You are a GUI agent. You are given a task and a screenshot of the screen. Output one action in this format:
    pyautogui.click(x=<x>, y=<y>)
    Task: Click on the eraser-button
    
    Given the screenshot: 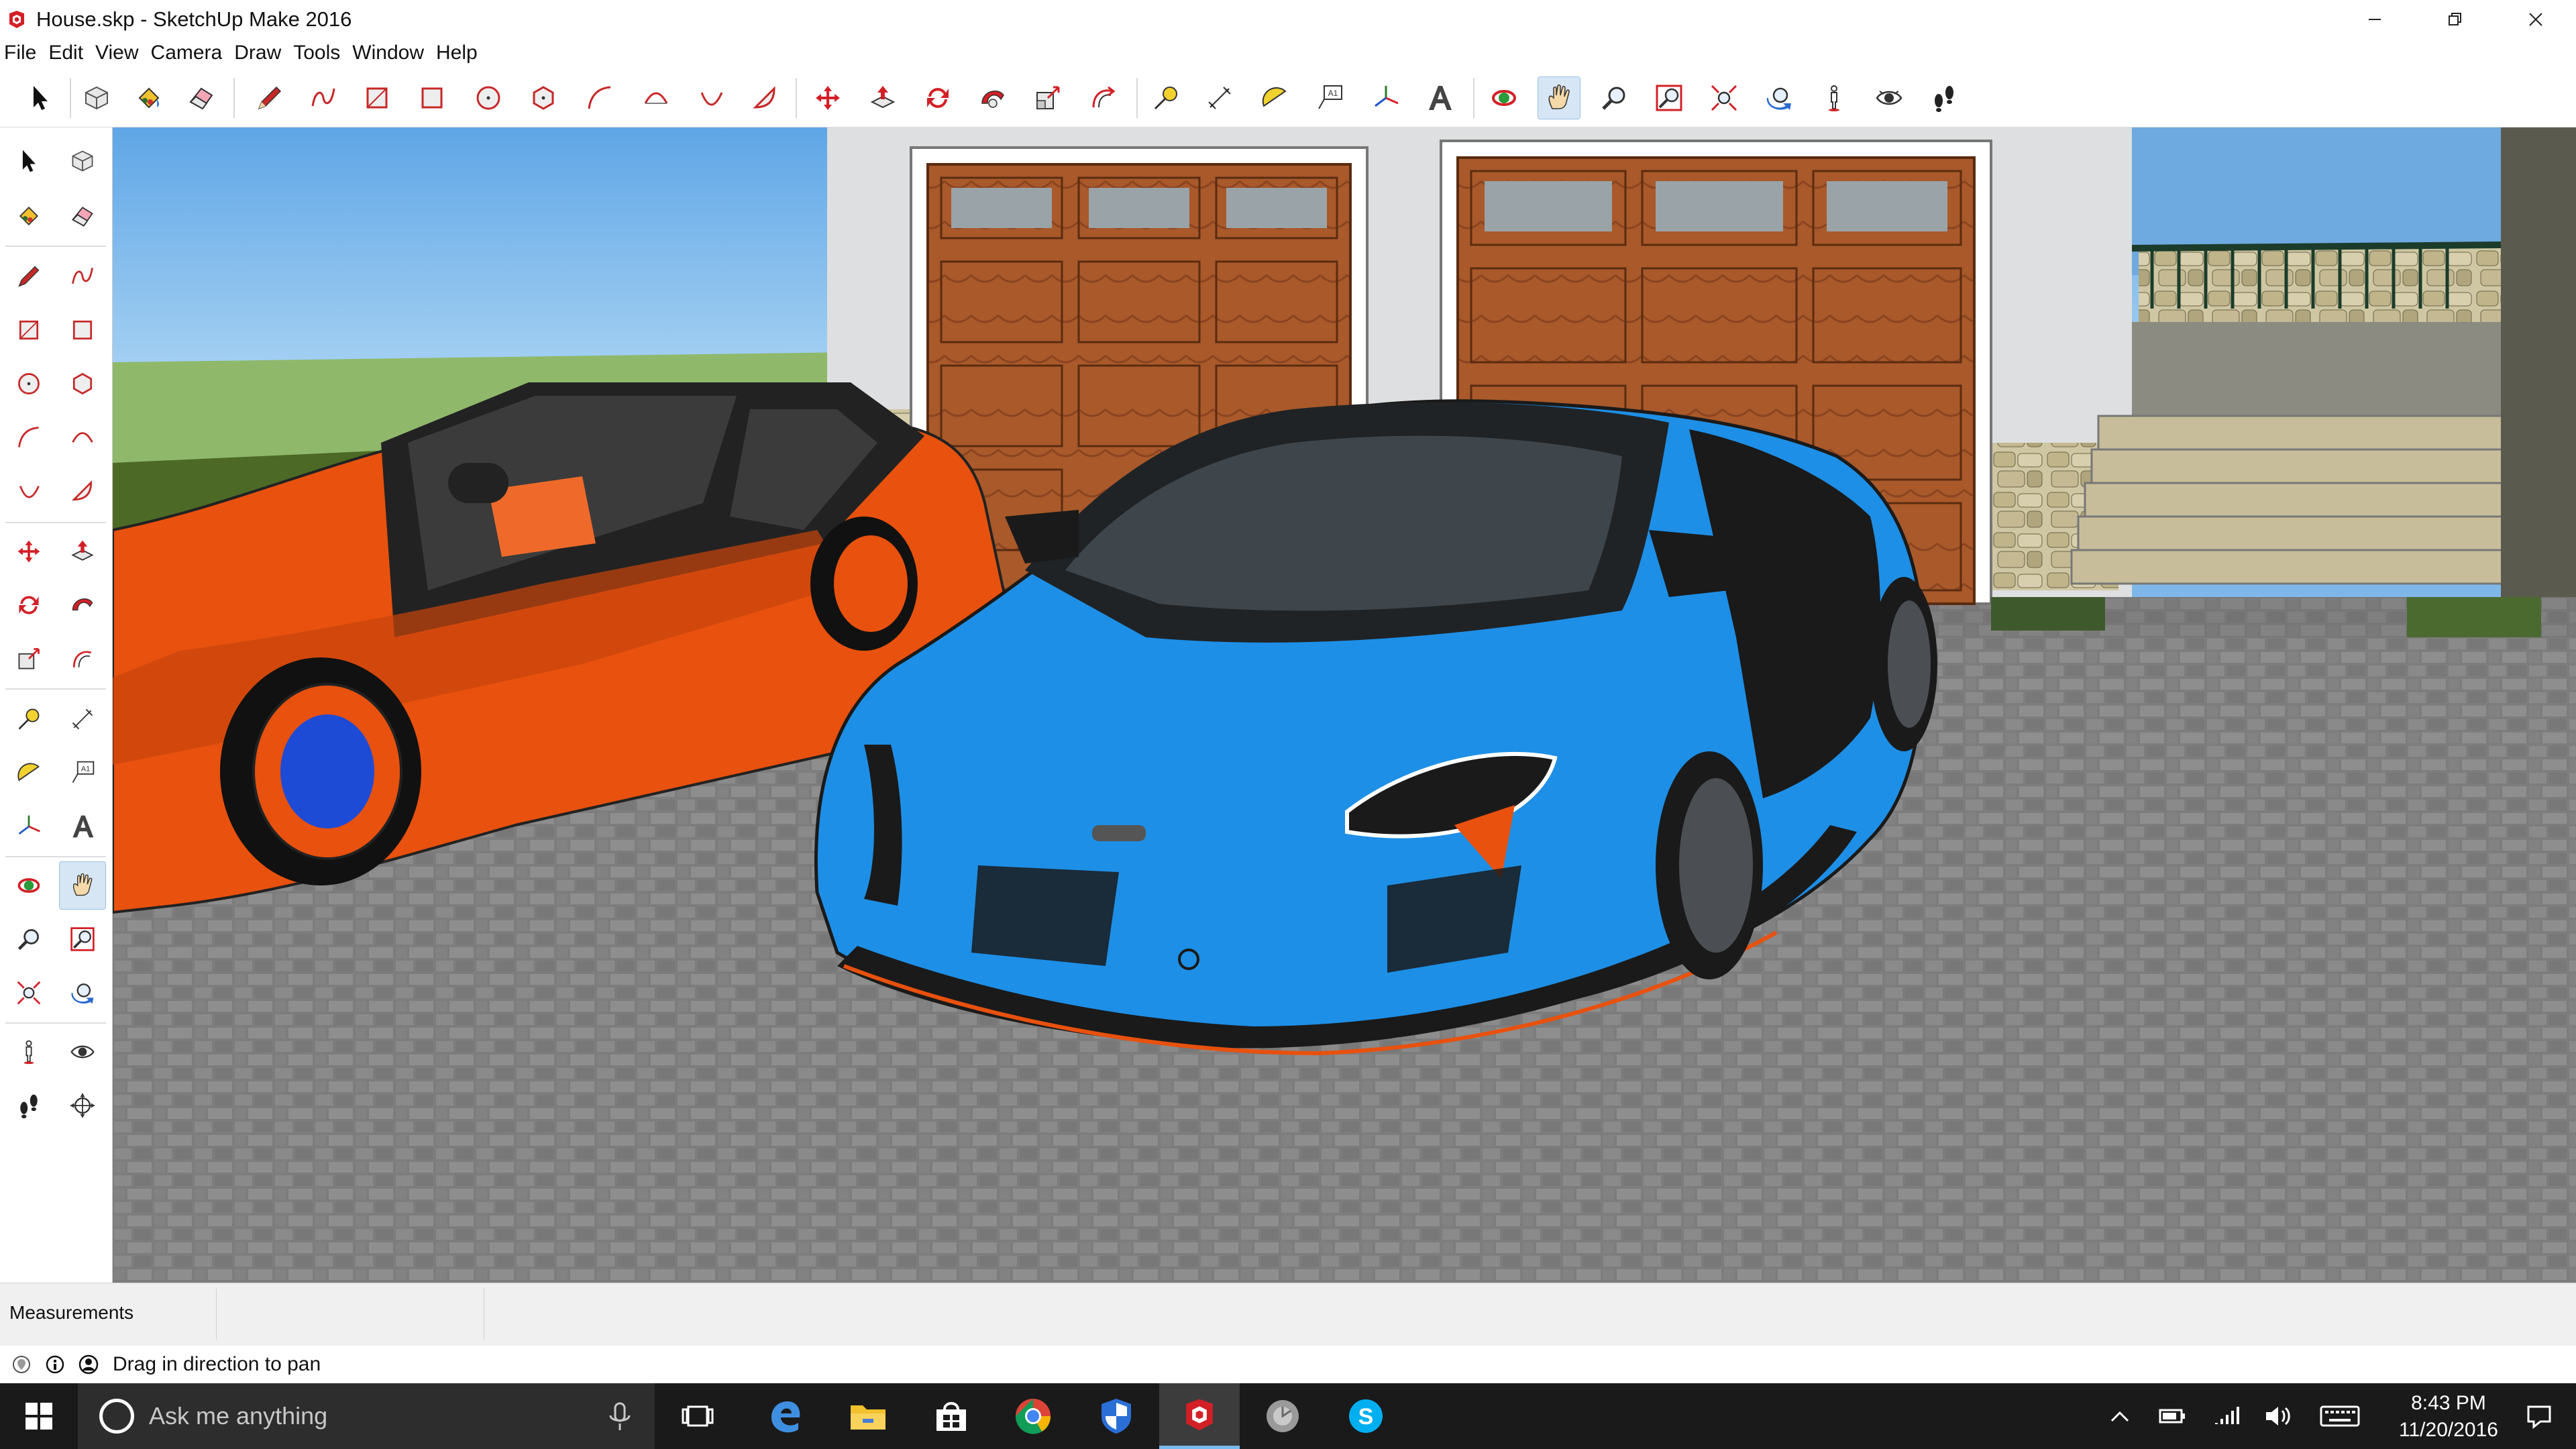 What is the action you would take?
    pyautogui.click(x=201, y=97)
    